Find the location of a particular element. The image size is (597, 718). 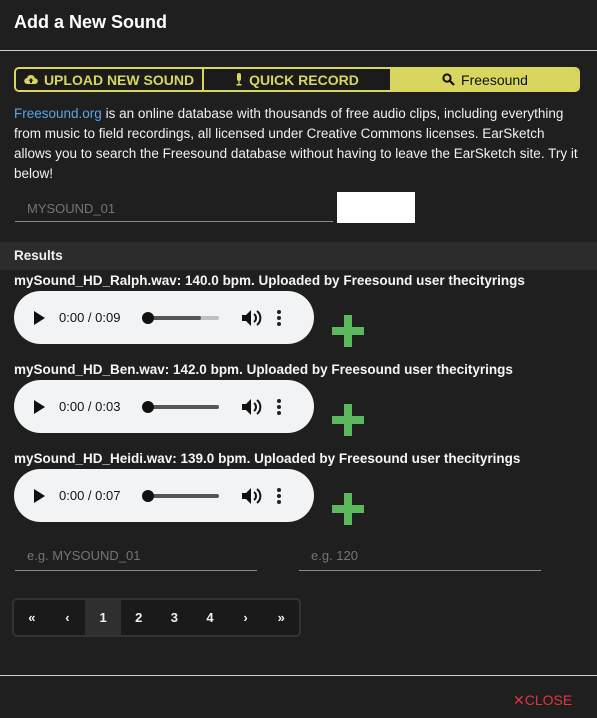

pagination-page-4: 4 is located at coordinates (210, 617).